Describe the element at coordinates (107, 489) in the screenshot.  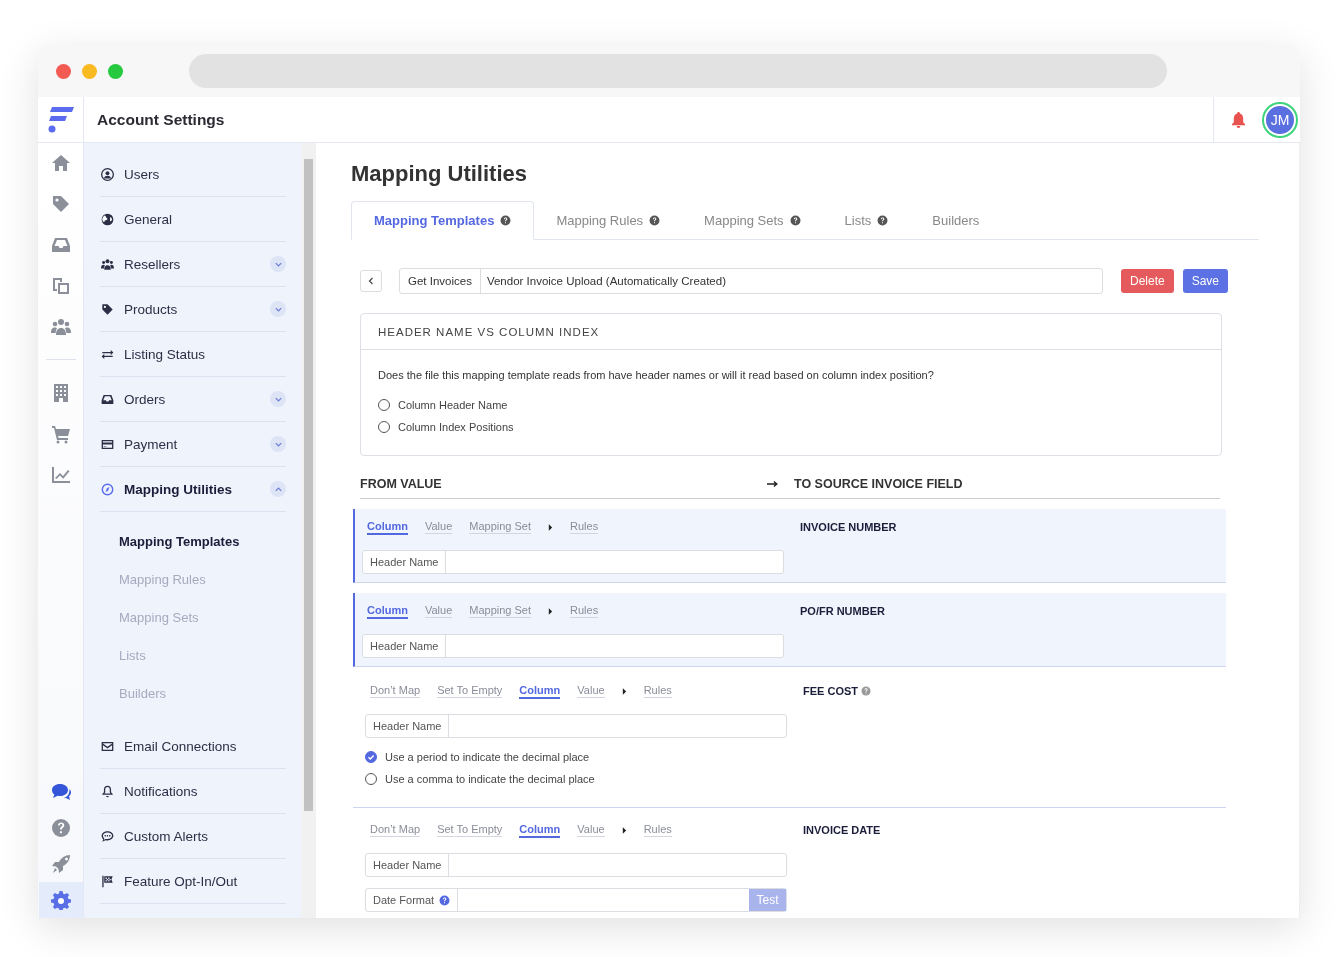
I see `compass-icon` at that location.